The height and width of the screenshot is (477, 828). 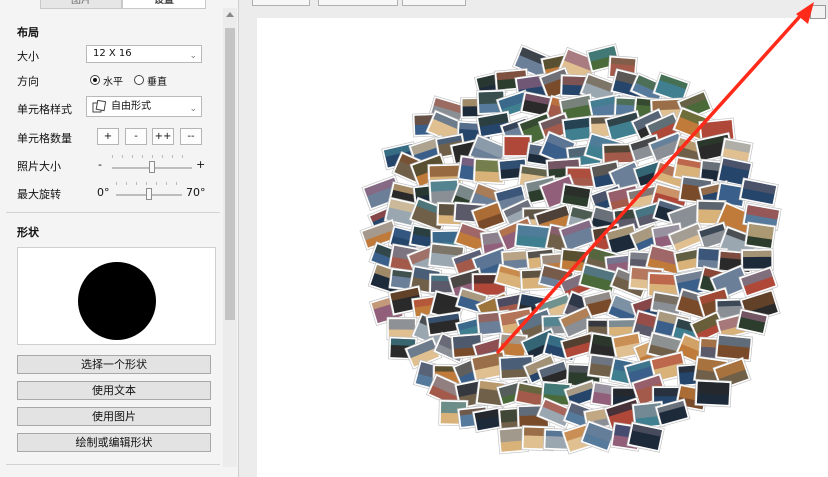 I want to click on shape-section-title: 形状, so click(x=28, y=232).